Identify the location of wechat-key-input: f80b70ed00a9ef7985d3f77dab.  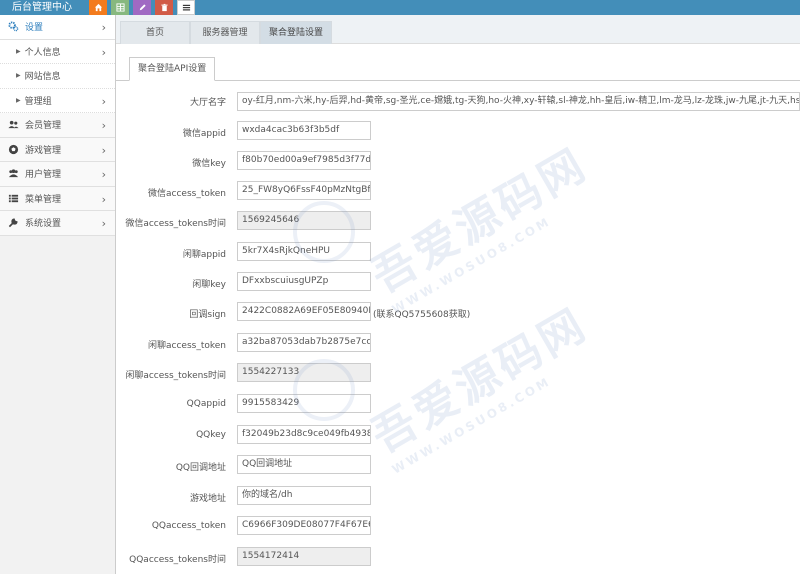
(304, 160).